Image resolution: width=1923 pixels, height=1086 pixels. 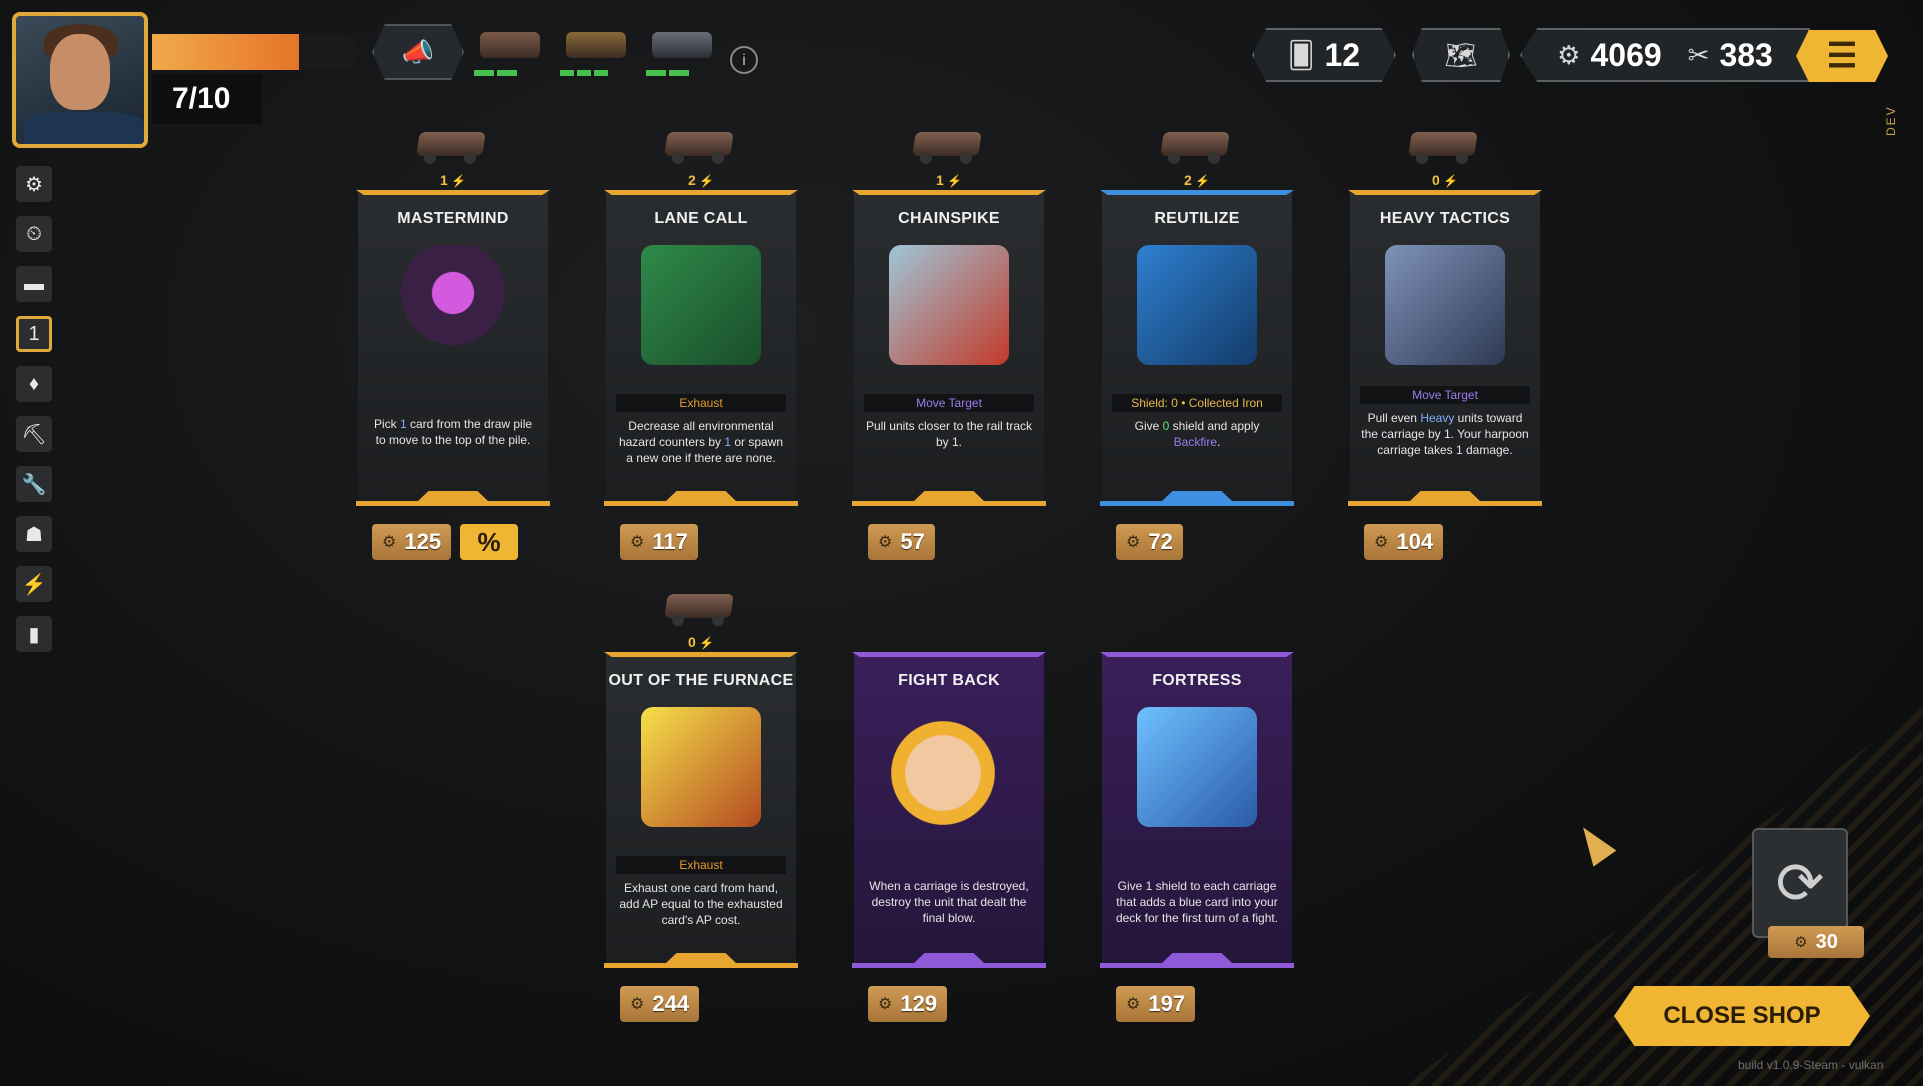 I want to click on card-name: OUT OF THE FURNACE, so click(x=701, y=680).